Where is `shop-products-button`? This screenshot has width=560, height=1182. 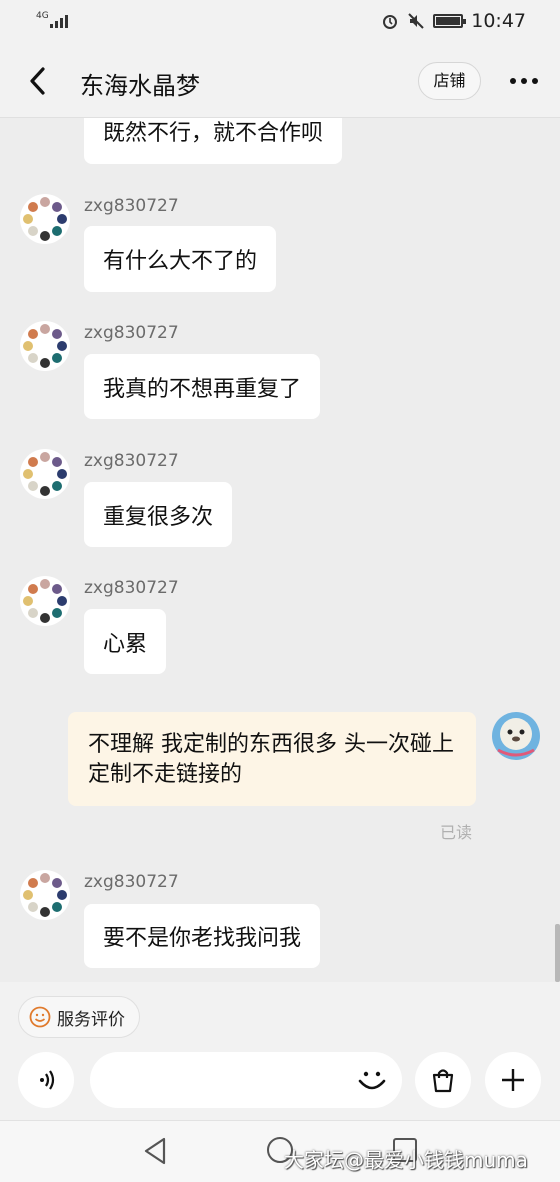 shop-products-button is located at coordinates (443, 1080).